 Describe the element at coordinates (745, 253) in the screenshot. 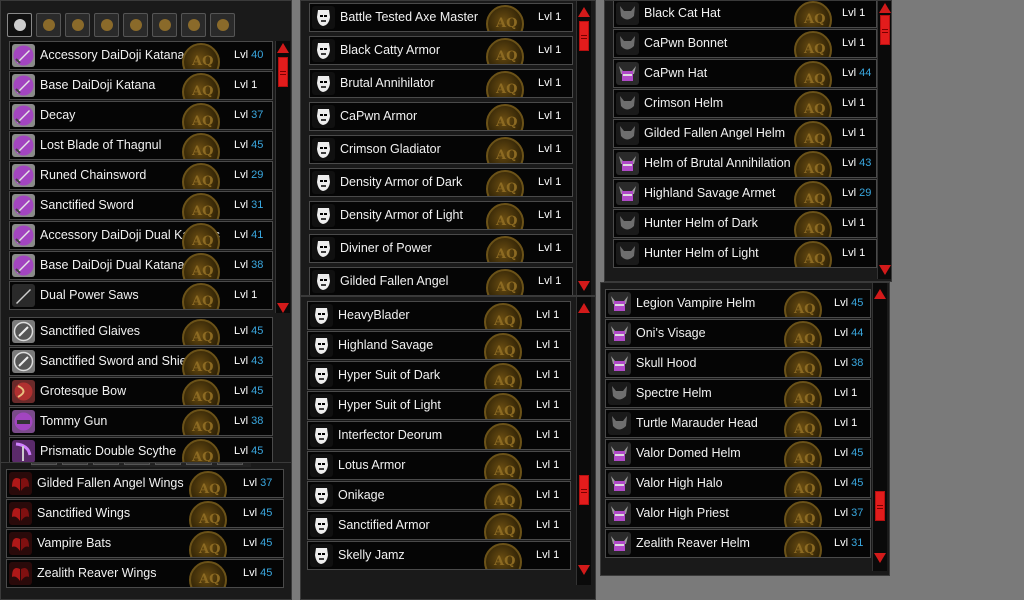

I see `item-row: Hunter Helm of Light Lvl 1` at that location.